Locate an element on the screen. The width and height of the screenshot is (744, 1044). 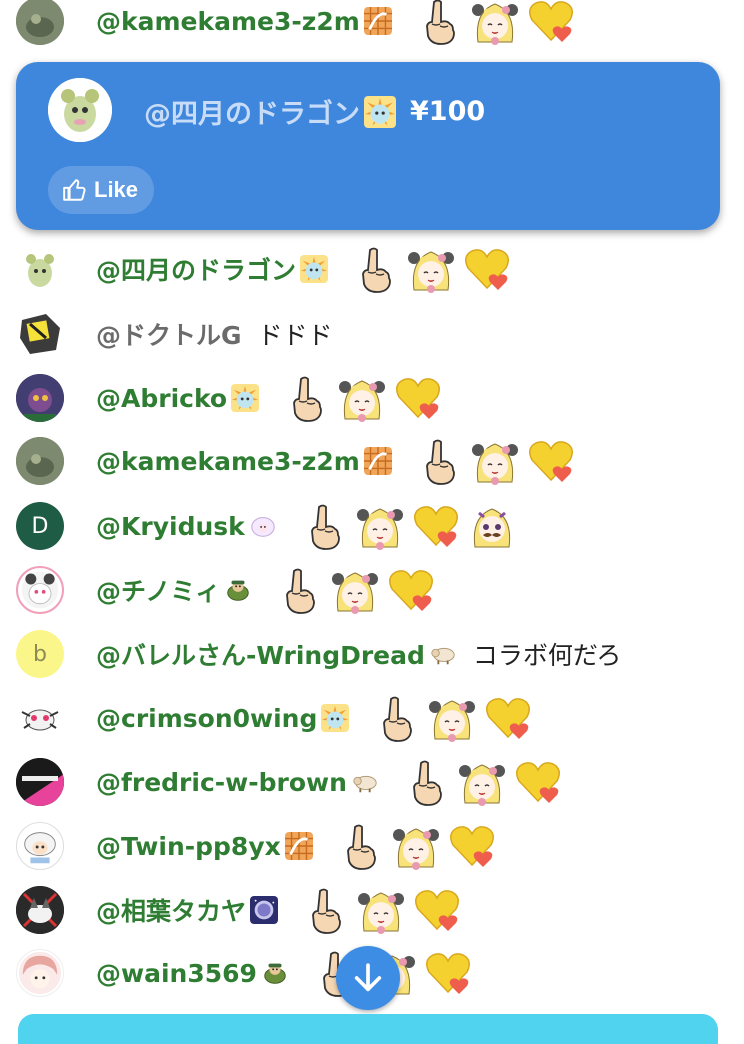
thumbs-up-icon is located at coordinates (74, 190).